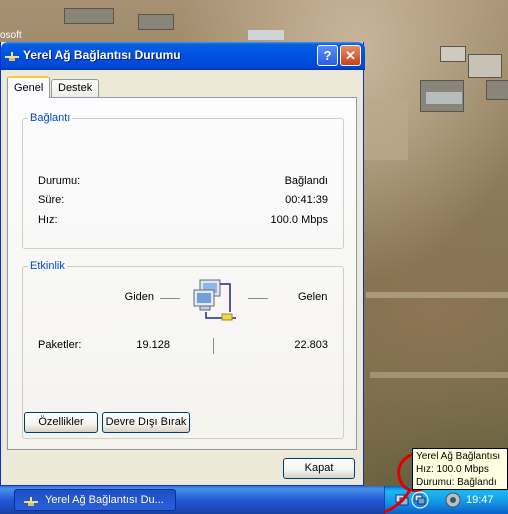 This screenshot has width=508, height=514. What do you see at coordinates (102, 55) in the screenshot?
I see `window-title: Yerel Ağ Bağlantısı Durumu` at bounding box center [102, 55].